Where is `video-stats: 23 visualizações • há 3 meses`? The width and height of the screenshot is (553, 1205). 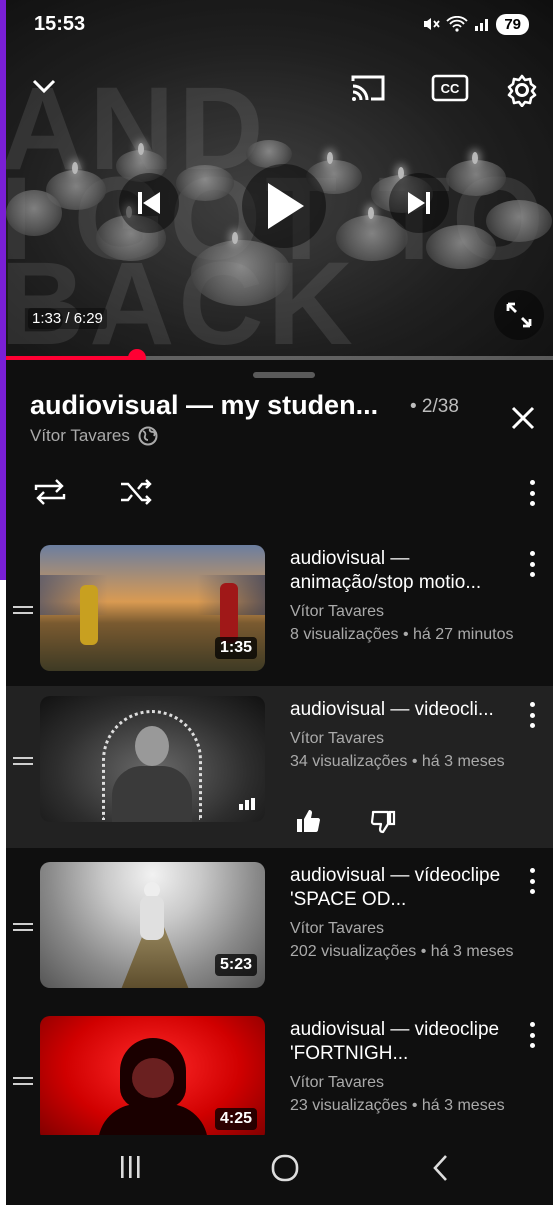
video-stats: 23 visualizações • há 3 meses is located at coordinates (397, 1105).